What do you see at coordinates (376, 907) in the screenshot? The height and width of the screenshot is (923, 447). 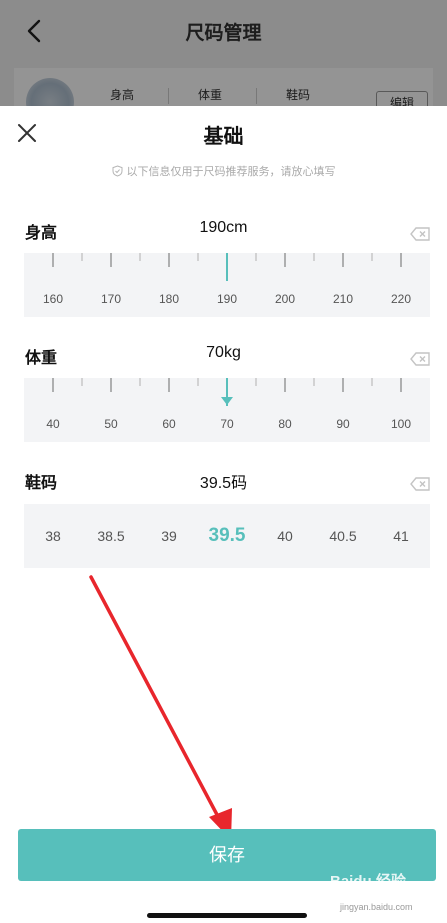 I see `watermark-url: jingyan.baidu.com` at bounding box center [376, 907].